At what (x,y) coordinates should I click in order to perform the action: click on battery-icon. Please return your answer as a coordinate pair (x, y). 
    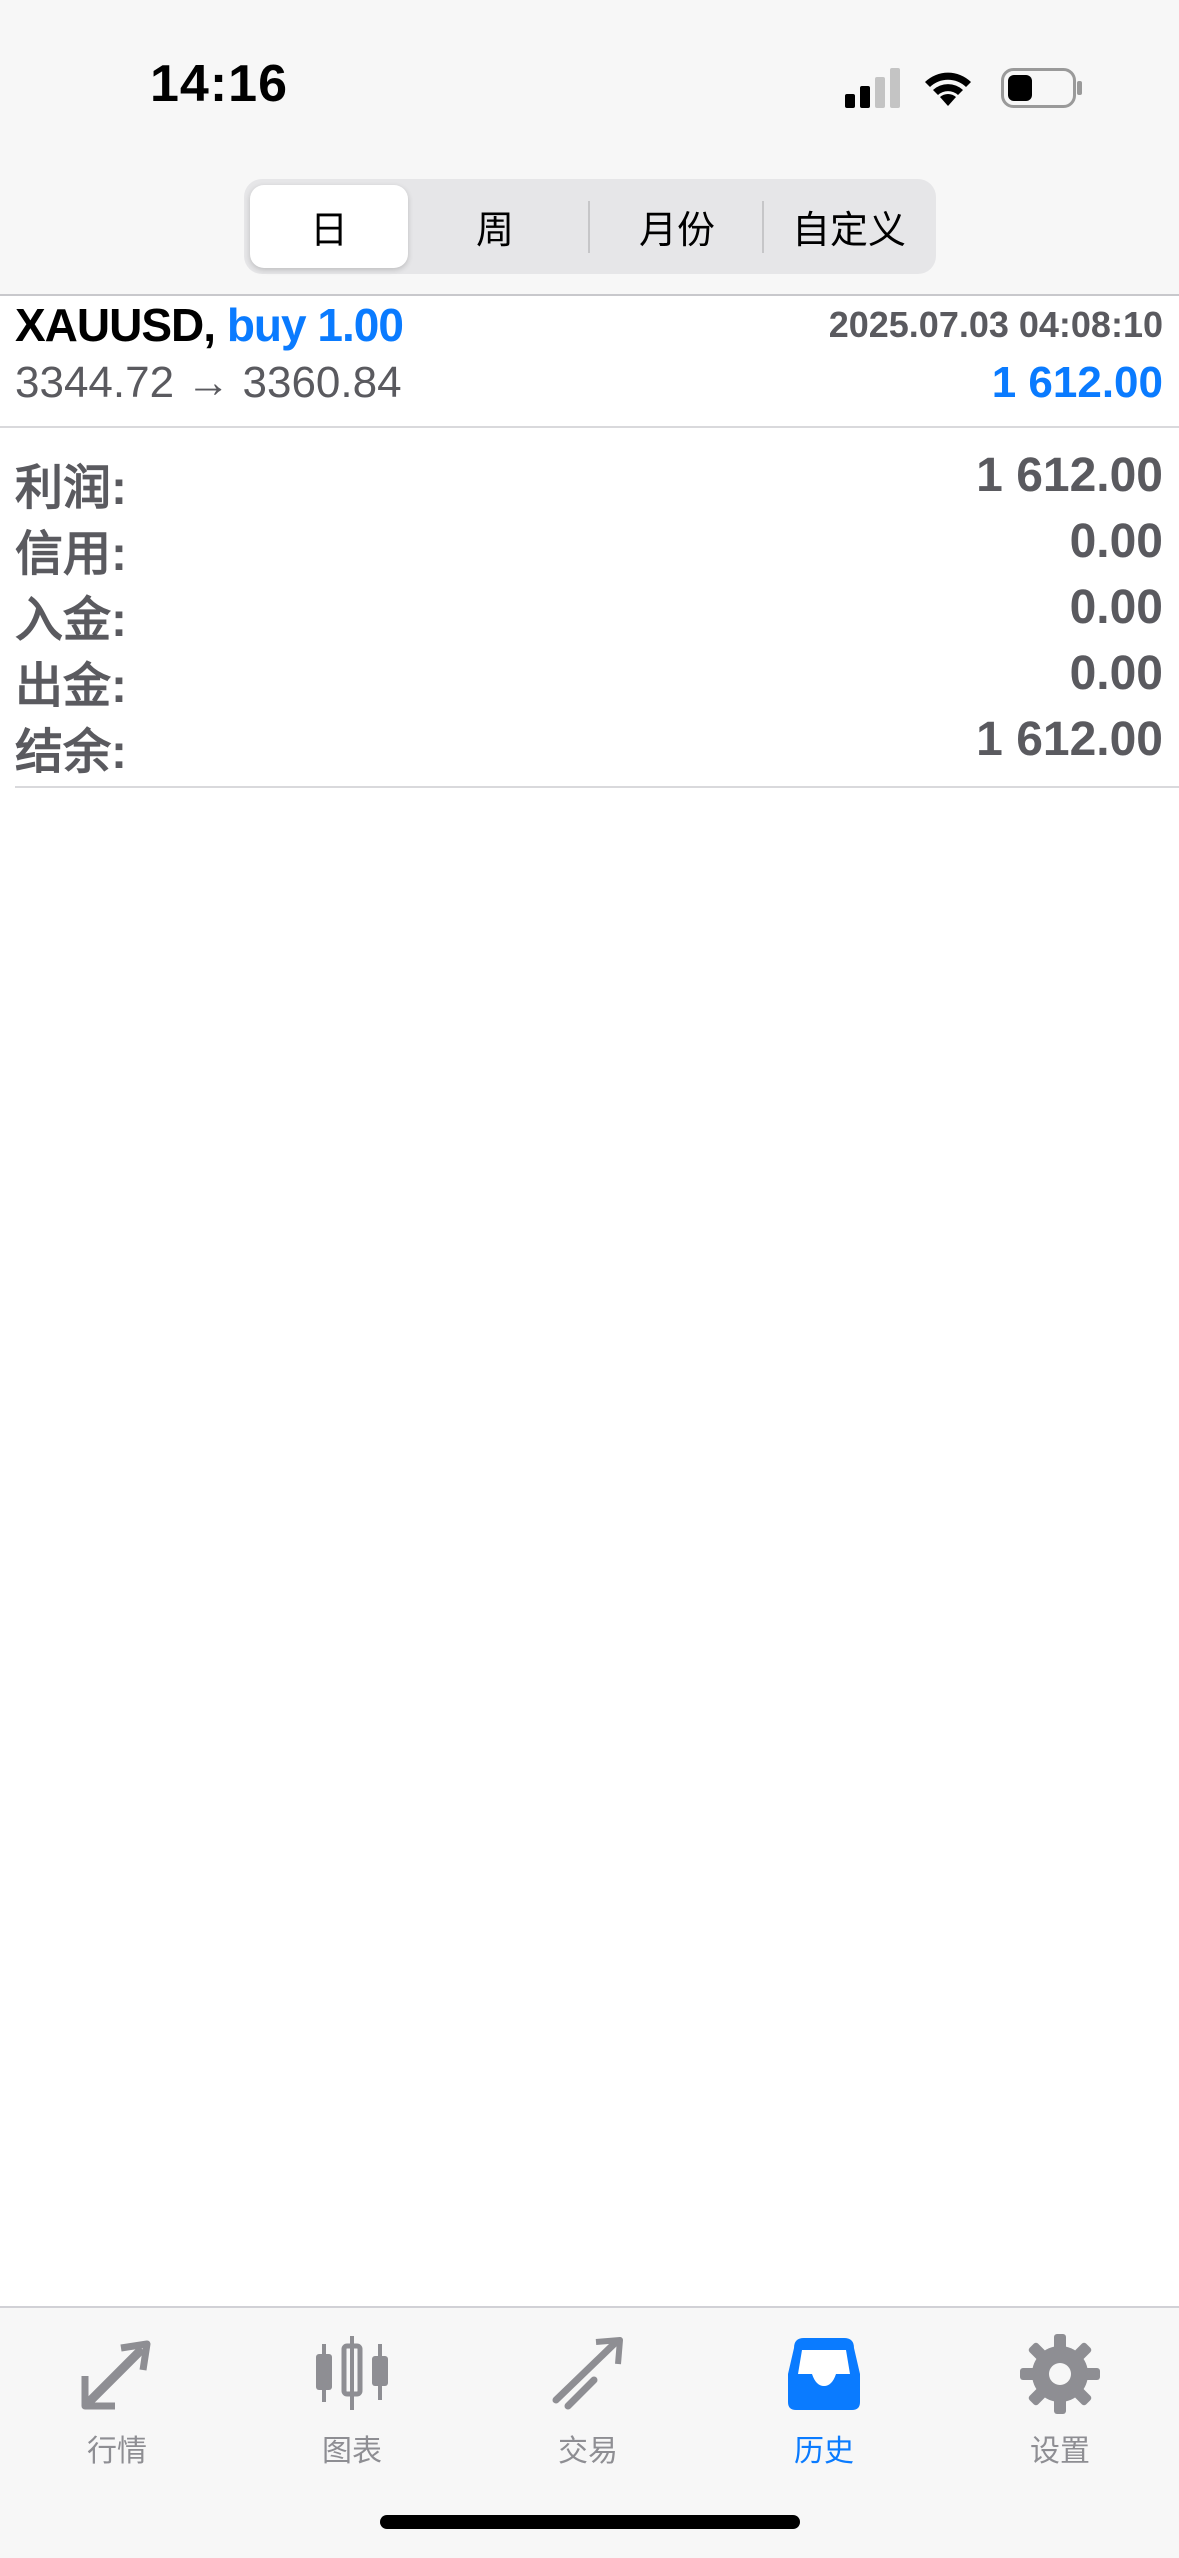
    Looking at the image, I should click on (1041, 88).